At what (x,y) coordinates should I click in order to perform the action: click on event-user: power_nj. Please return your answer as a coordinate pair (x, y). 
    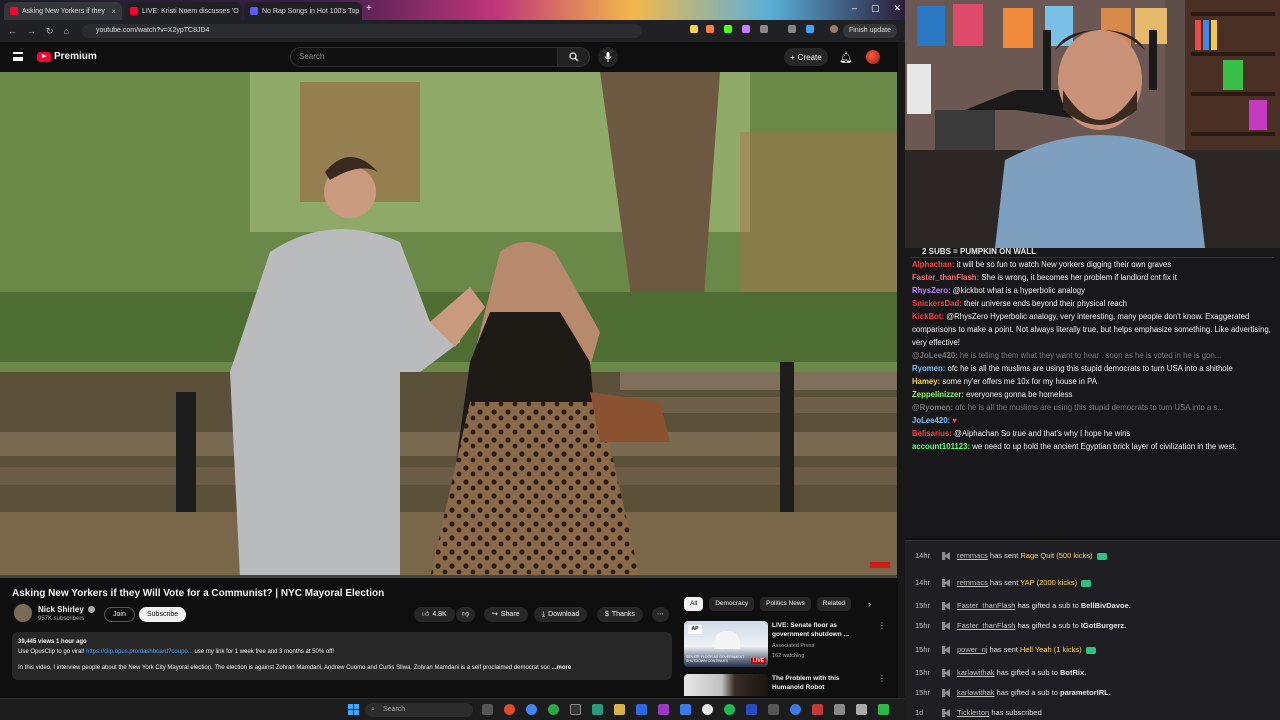
    Looking at the image, I should click on (972, 649).